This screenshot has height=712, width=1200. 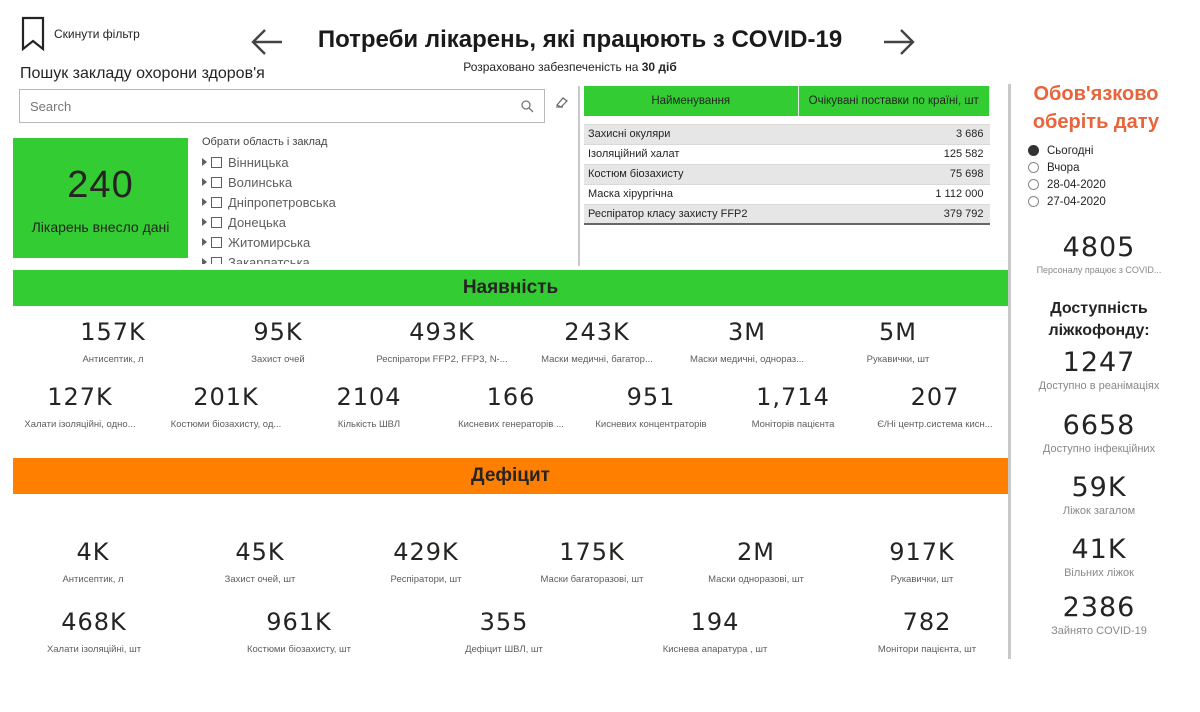 What do you see at coordinates (1099, 432) in the screenshot?
I see `beds-kpi: 6658 Доступно інфекційних` at bounding box center [1099, 432].